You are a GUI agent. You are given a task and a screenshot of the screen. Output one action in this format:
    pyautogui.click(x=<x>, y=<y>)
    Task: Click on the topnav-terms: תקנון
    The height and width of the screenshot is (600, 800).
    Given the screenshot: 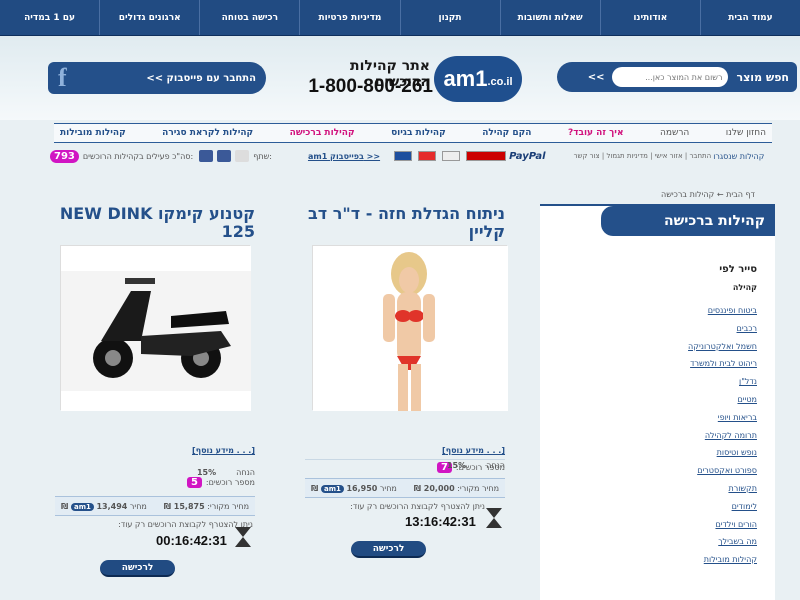 What is the action you would take?
    pyautogui.click(x=449, y=17)
    